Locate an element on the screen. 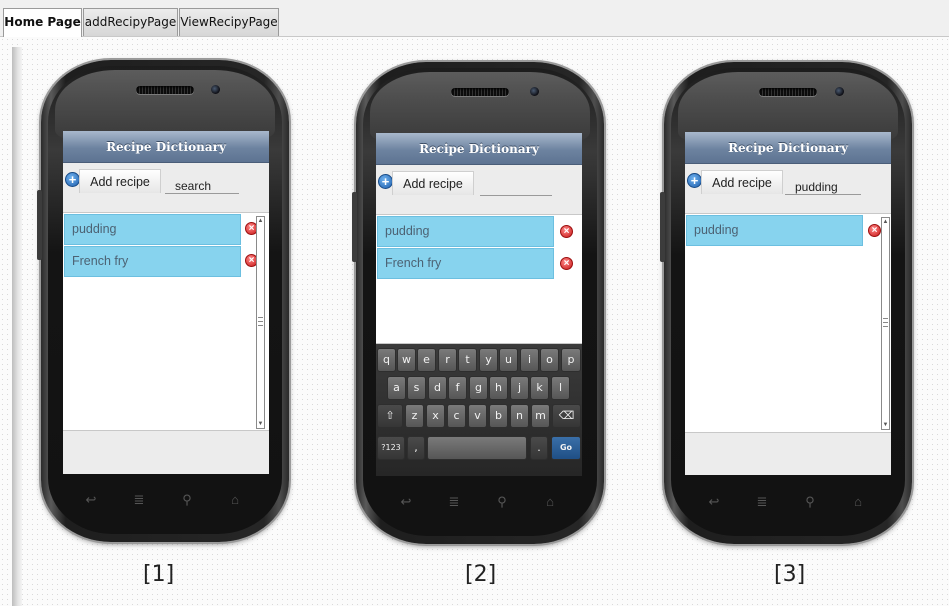 This screenshot has height=606, width=949. key-l: l is located at coordinates (560, 388).